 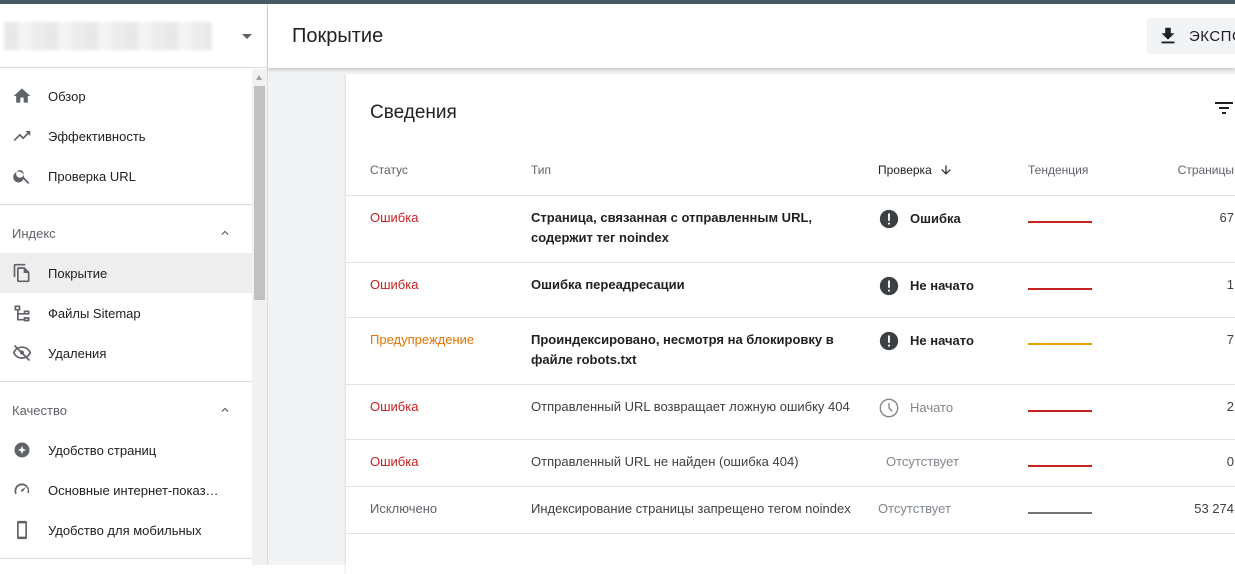 What do you see at coordinates (39, 410) in the screenshot?
I see `section-title: Качество` at bounding box center [39, 410].